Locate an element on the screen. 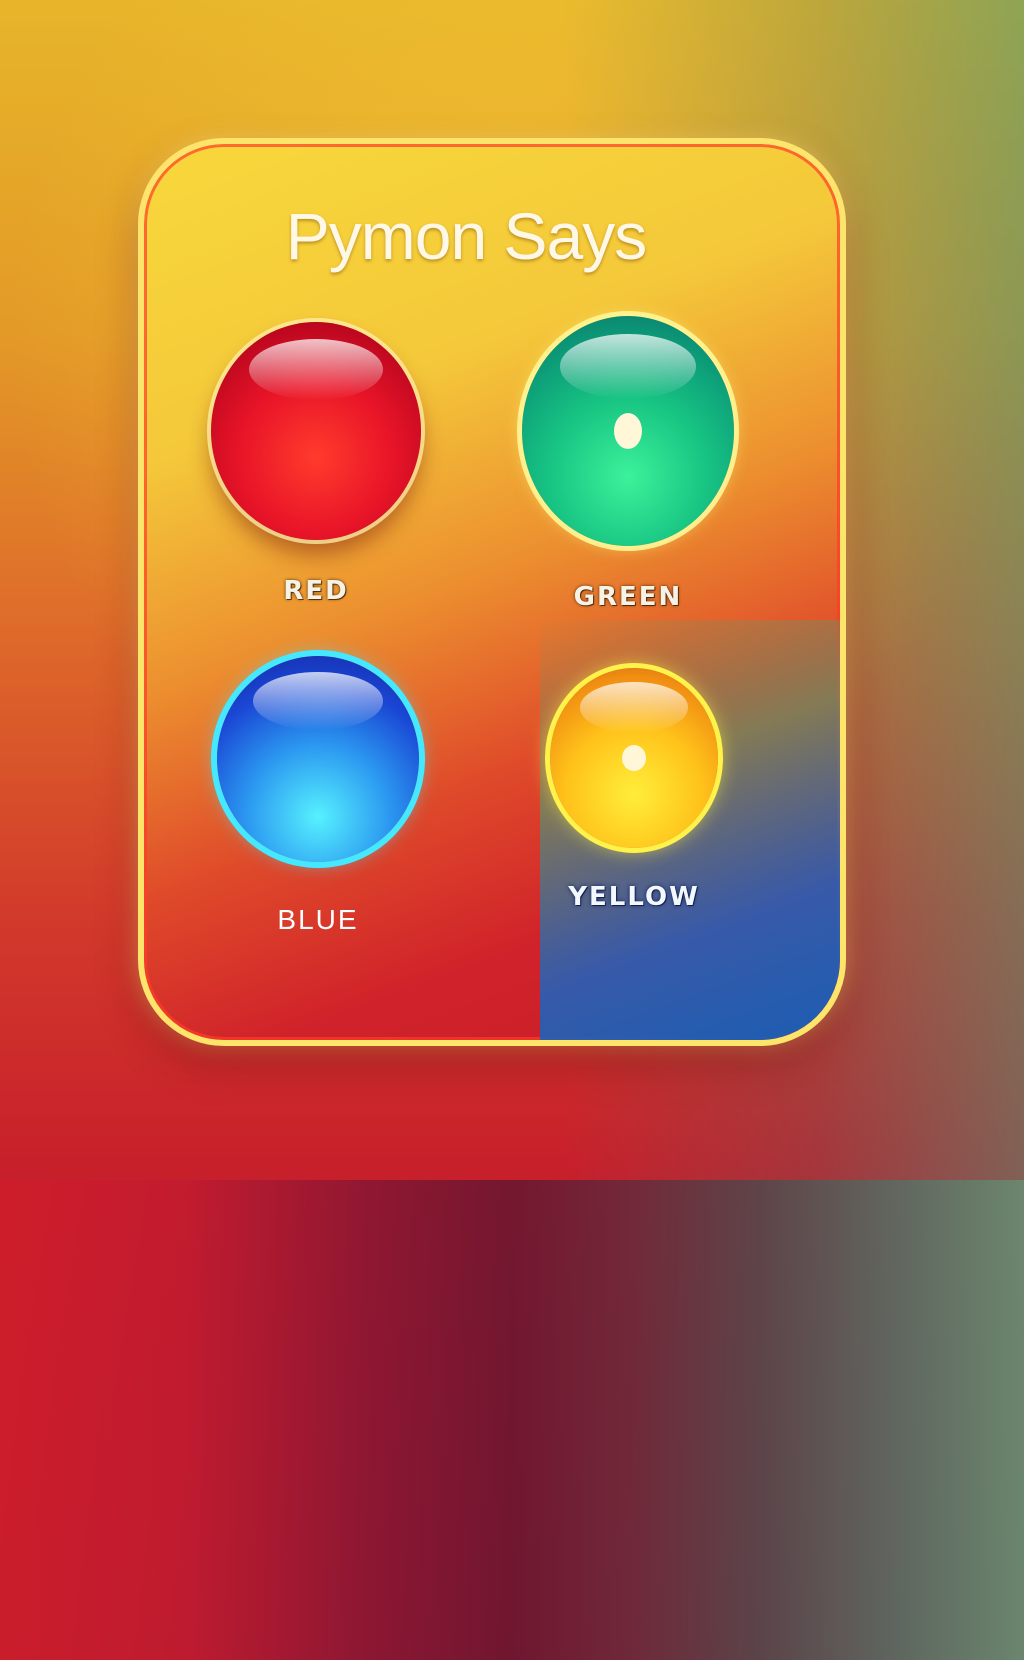 Image resolution: width=1024 pixels, height=1660 pixels. red-cell: RED is located at coordinates (316, 464).